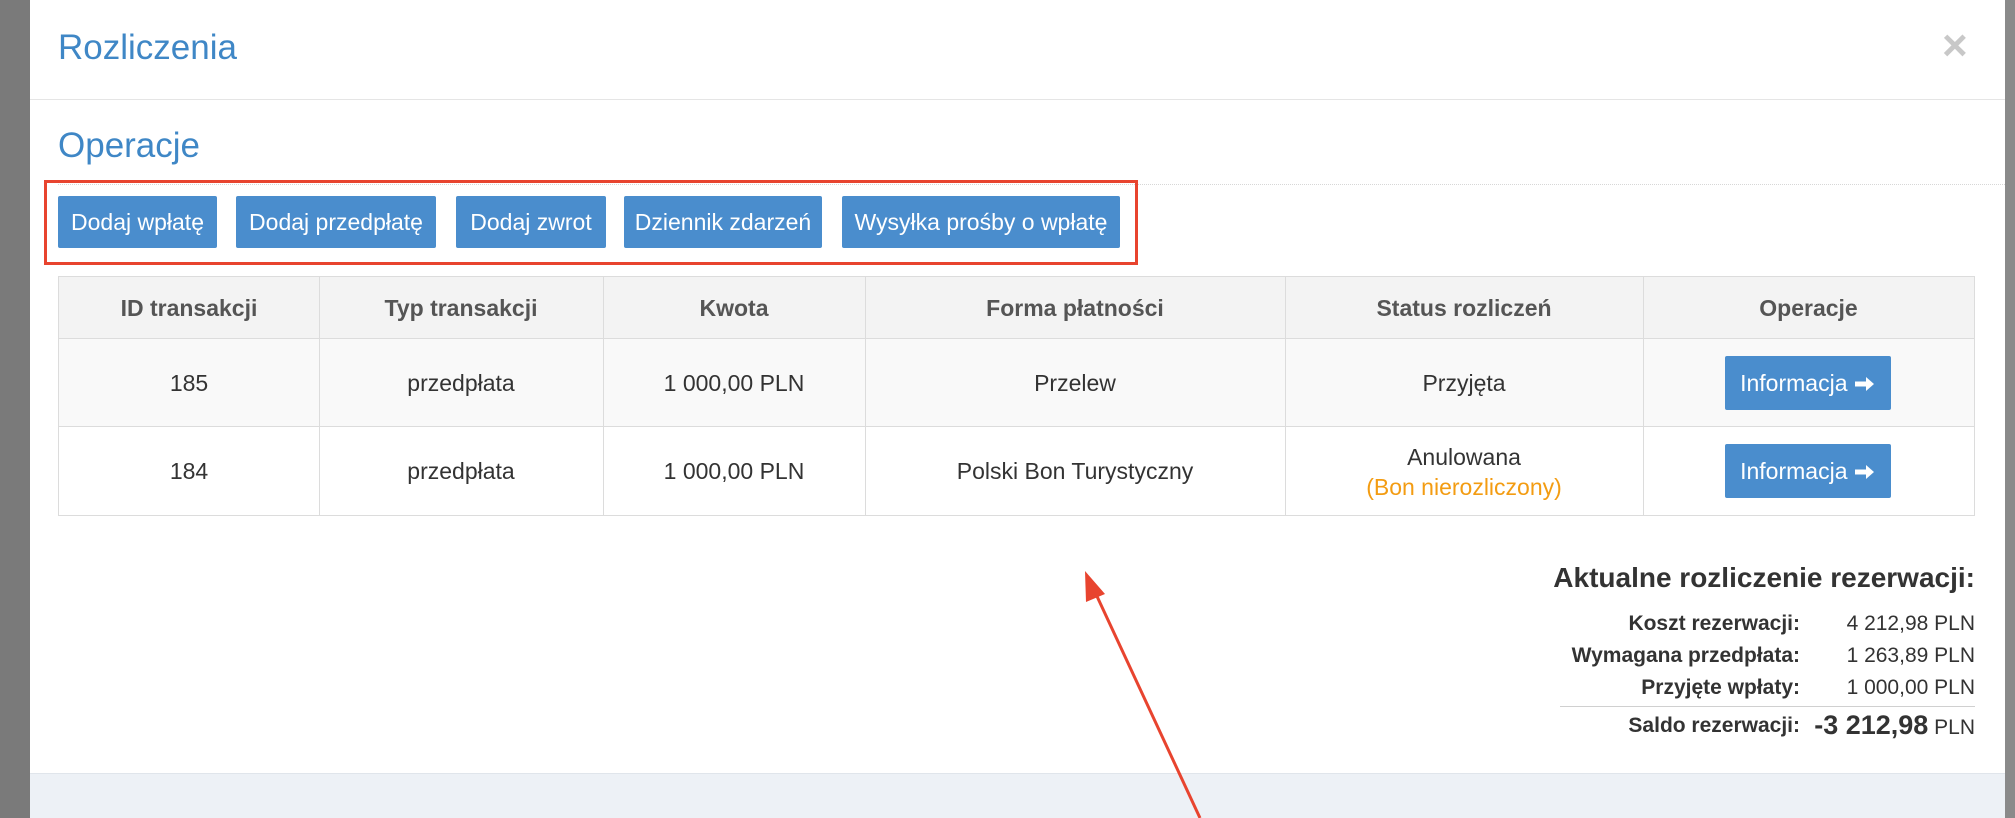  Describe the element at coordinates (147, 47) in the screenshot. I see `modal-title: Rozliczenia` at that location.